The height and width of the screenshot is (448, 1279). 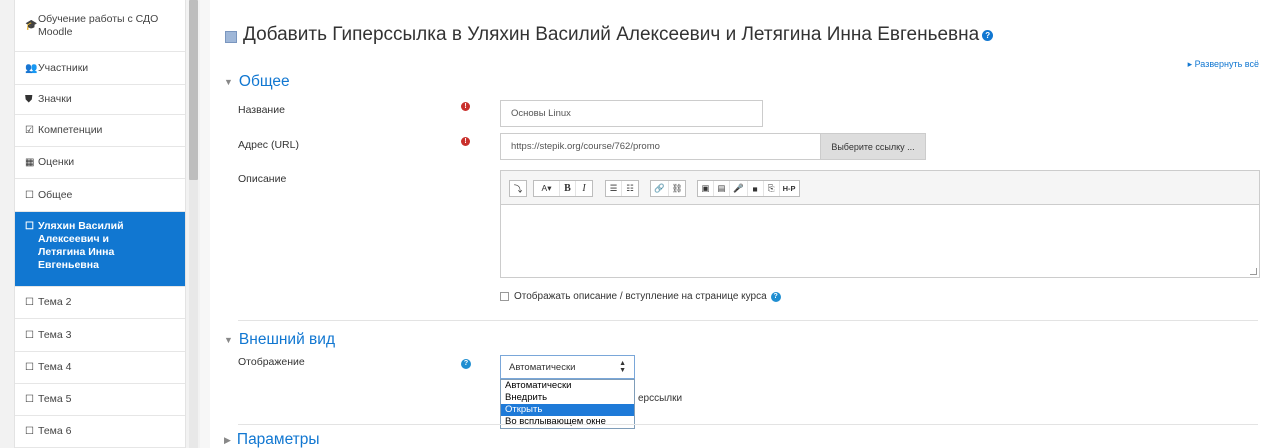 What do you see at coordinates (100, 303) in the screenshot?
I see `sidebar-item-topic-2: ☐ Тема 2` at bounding box center [100, 303].